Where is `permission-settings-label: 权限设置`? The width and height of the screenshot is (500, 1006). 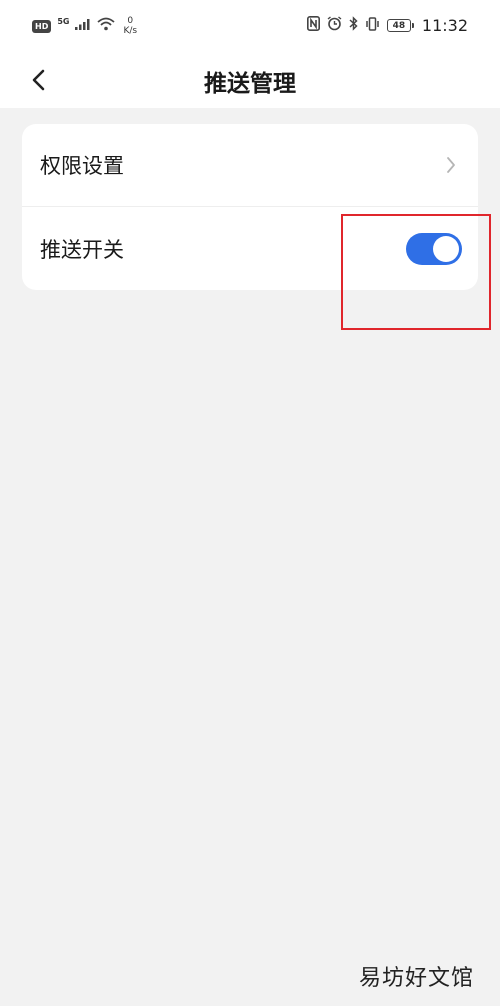
permission-settings-label: 权限设置 is located at coordinates (82, 166).